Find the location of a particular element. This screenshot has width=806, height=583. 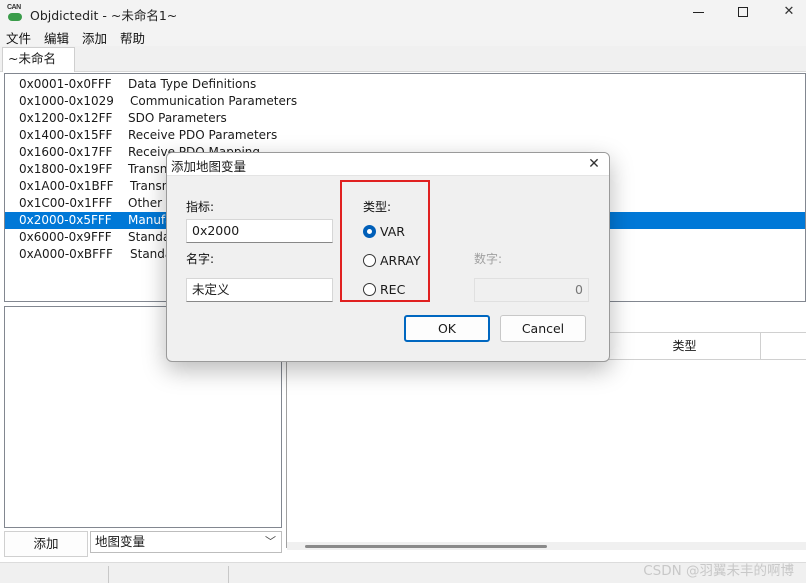

watermark: CSDN @羽翼未丰的啊博 is located at coordinates (718, 571).